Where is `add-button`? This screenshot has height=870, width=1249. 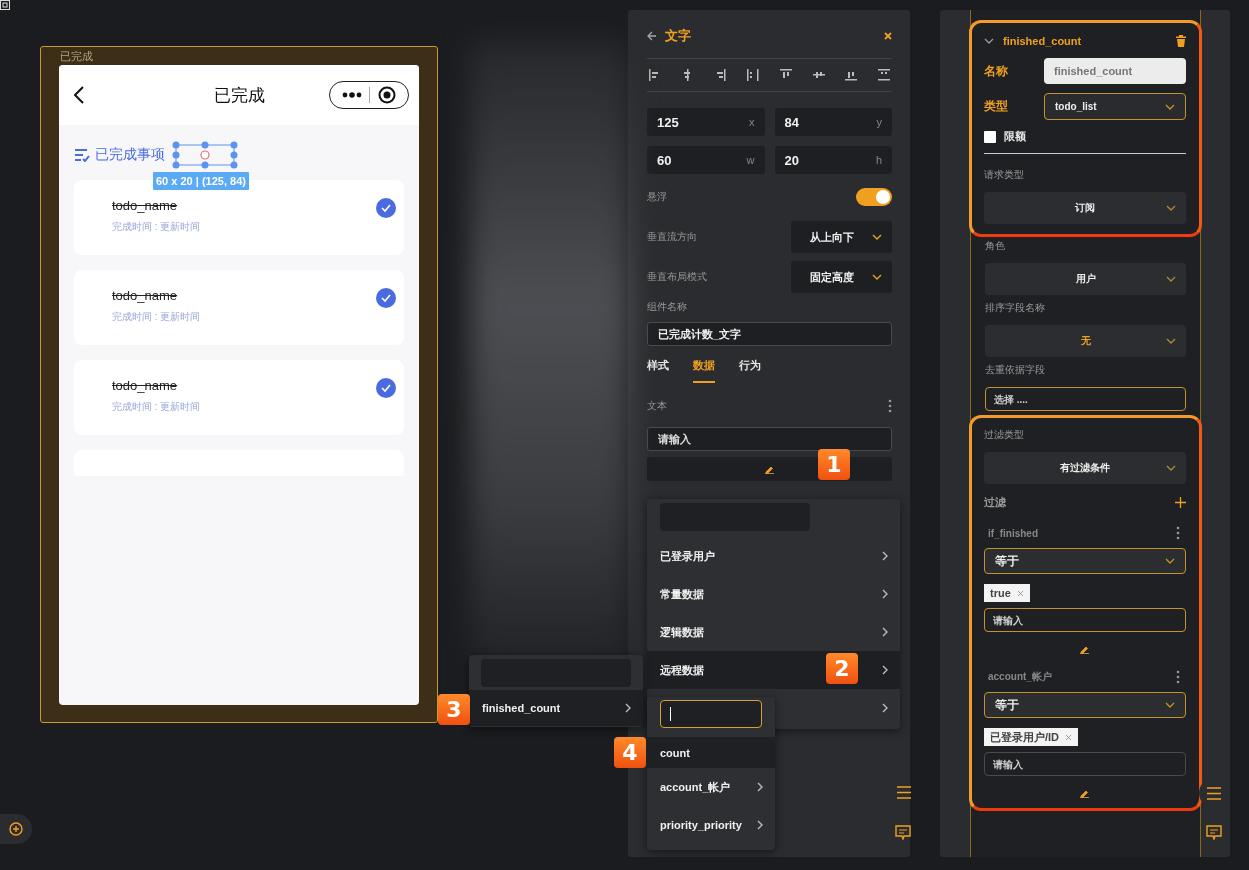
add-button is located at coordinates (16, 829).